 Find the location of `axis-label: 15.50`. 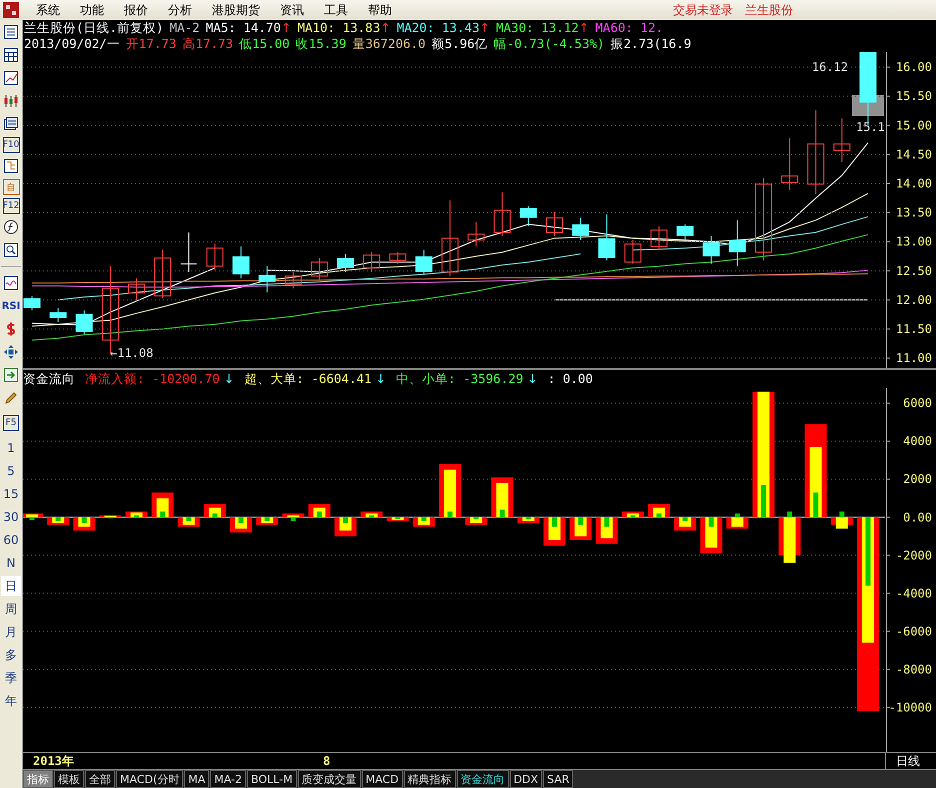

axis-label: 15.50 is located at coordinates (914, 96).